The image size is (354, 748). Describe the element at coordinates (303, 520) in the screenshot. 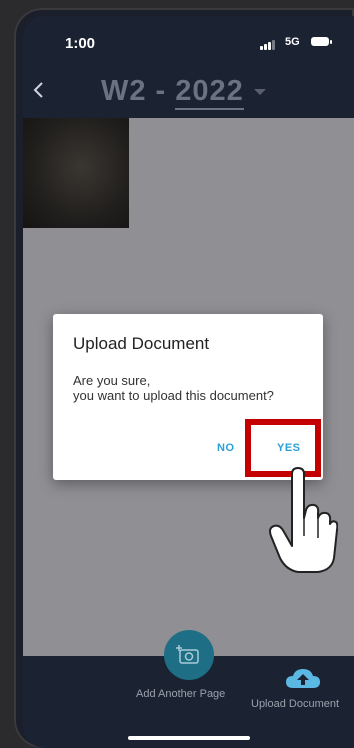

I see `pointing-hand-icon` at that location.